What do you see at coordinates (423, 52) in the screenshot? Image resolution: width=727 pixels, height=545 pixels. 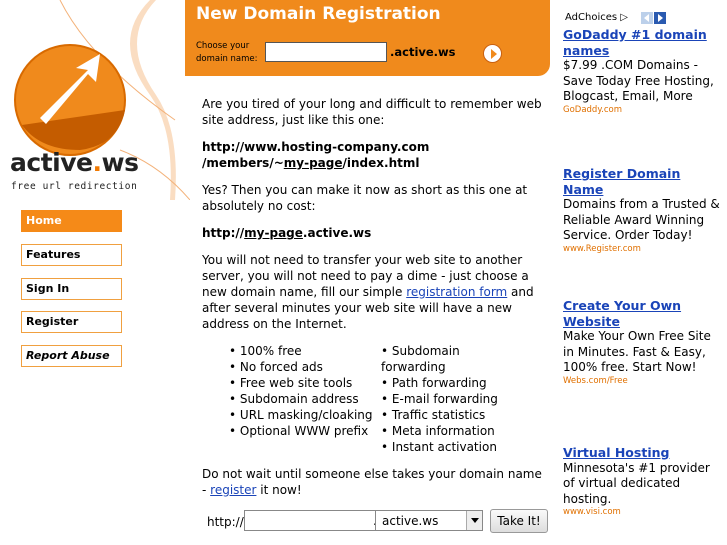 I see `domain-suffix: .active.ws` at bounding box center [423, 52].